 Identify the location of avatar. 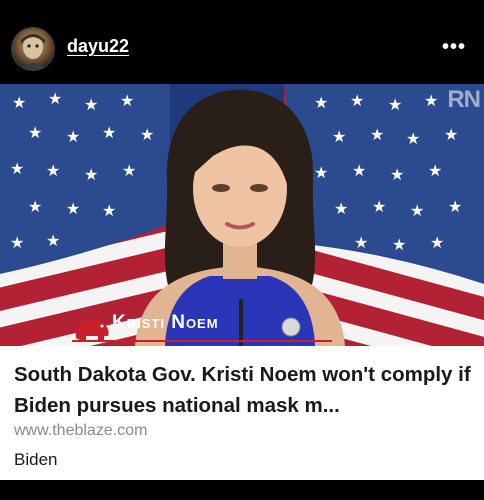
(33, 49).